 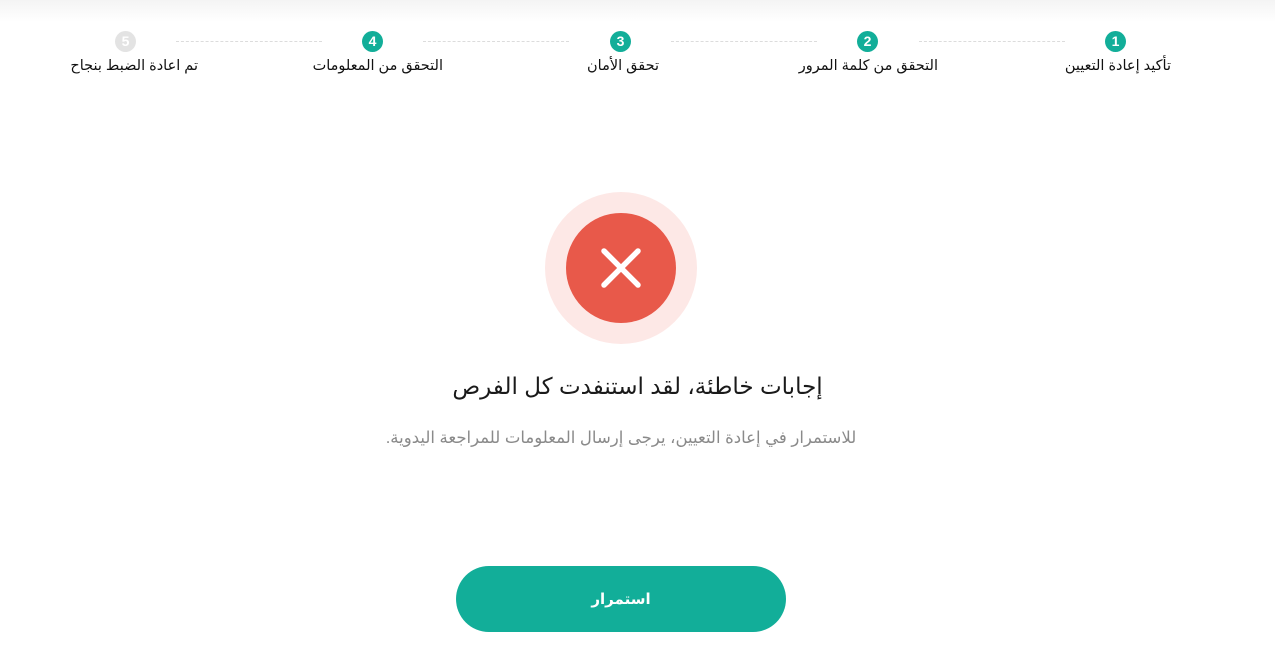 I want to click on step-label: تم اعادة الضبط بنجاح, so click(x=134, y=66).